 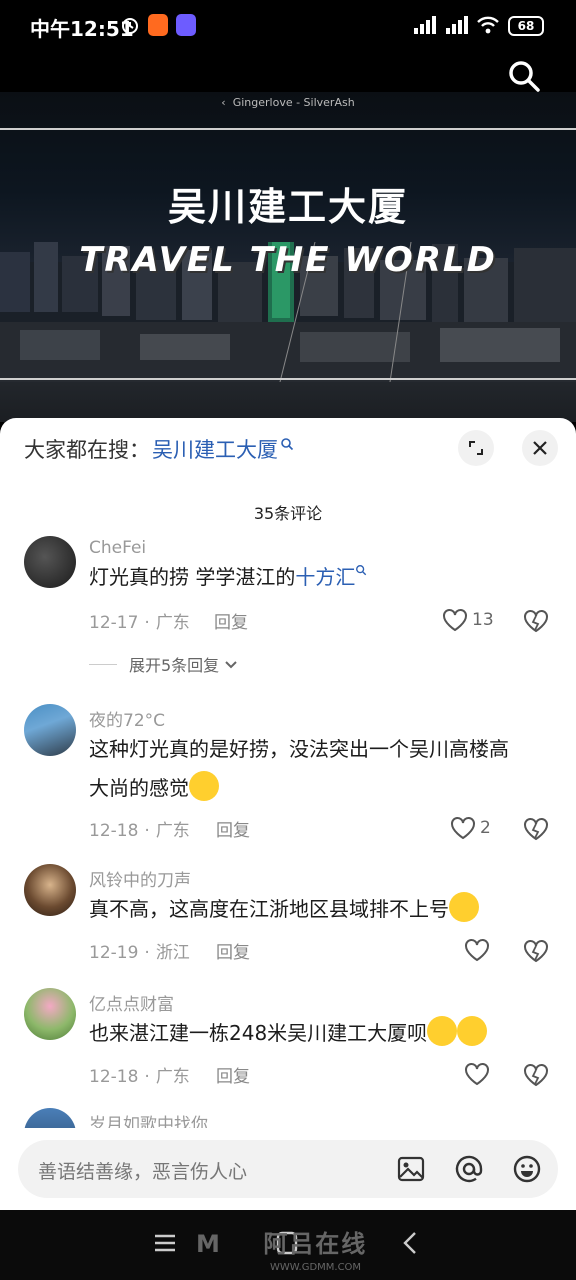 I want to click on comment-item: 亿点点财富 也来湛江建一栋248米吴川建工大厦呗 12-18 · 广东 回复, so click(x=288, y=1043).